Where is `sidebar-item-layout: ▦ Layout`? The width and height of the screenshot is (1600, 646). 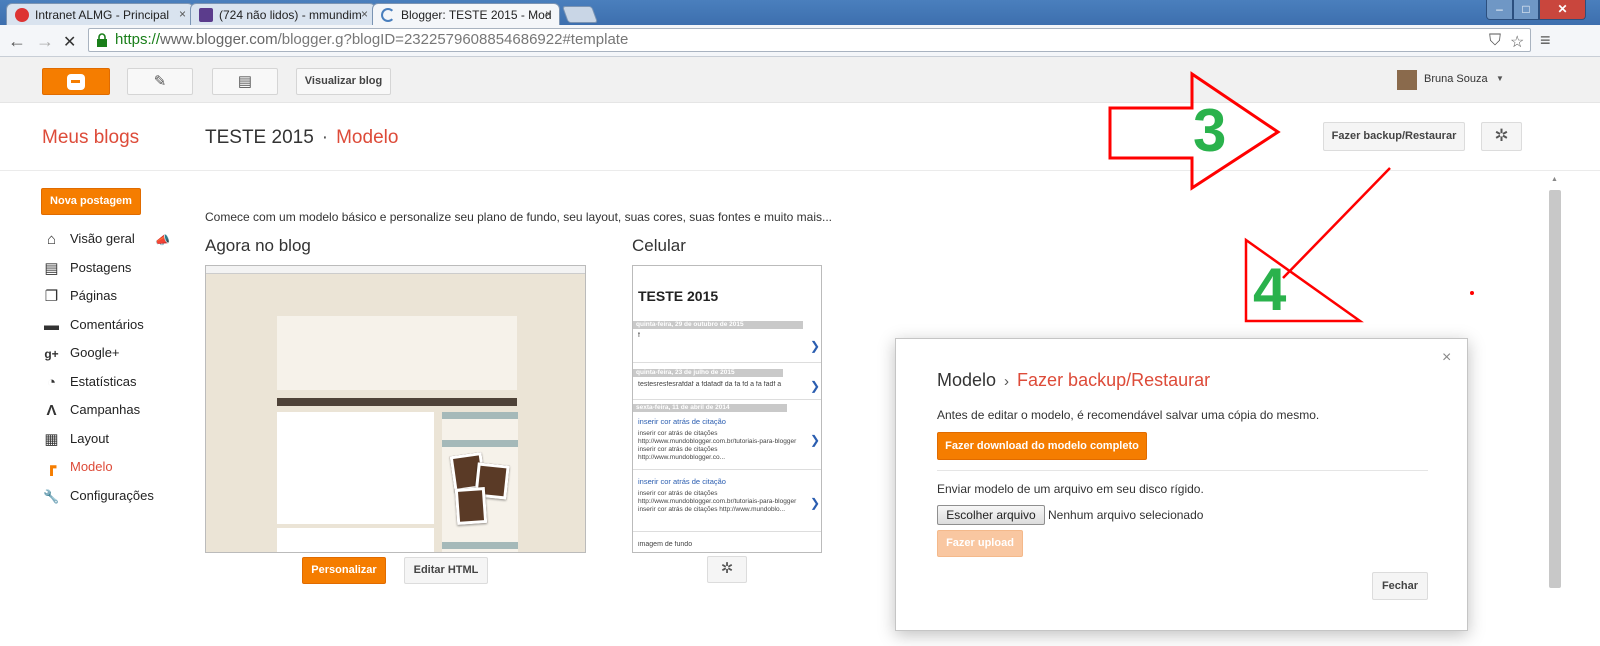
sidebar-item-layout: ▦ Layout is located at coordinates (98, 443).